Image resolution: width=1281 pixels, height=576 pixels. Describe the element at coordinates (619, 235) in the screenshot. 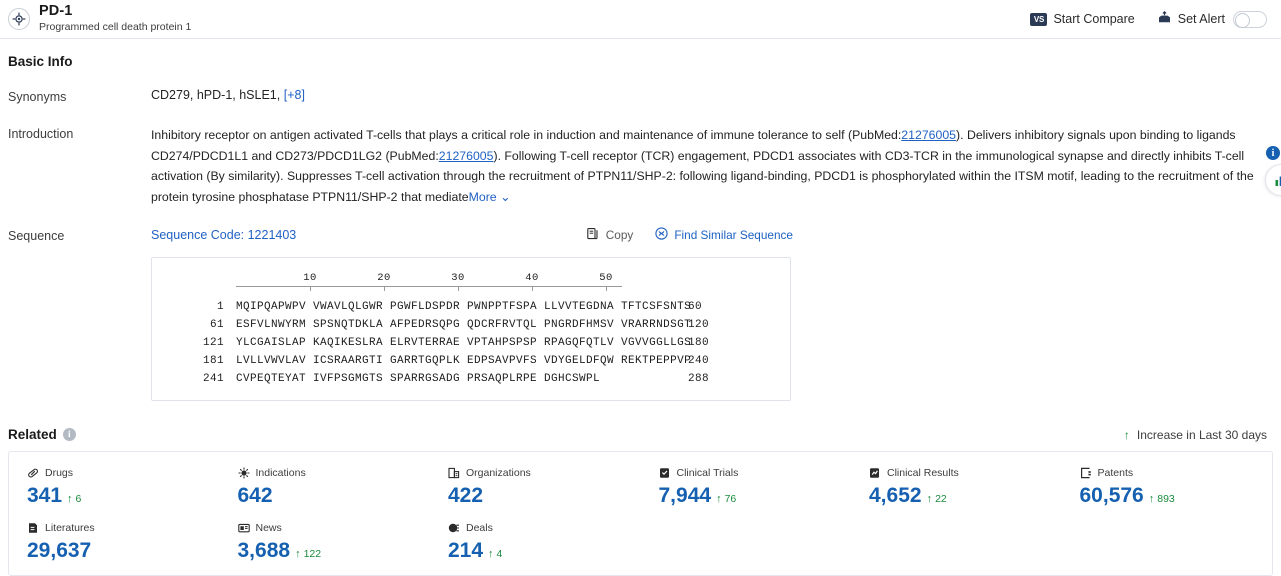

I see `copy-label: Copy` at that location.